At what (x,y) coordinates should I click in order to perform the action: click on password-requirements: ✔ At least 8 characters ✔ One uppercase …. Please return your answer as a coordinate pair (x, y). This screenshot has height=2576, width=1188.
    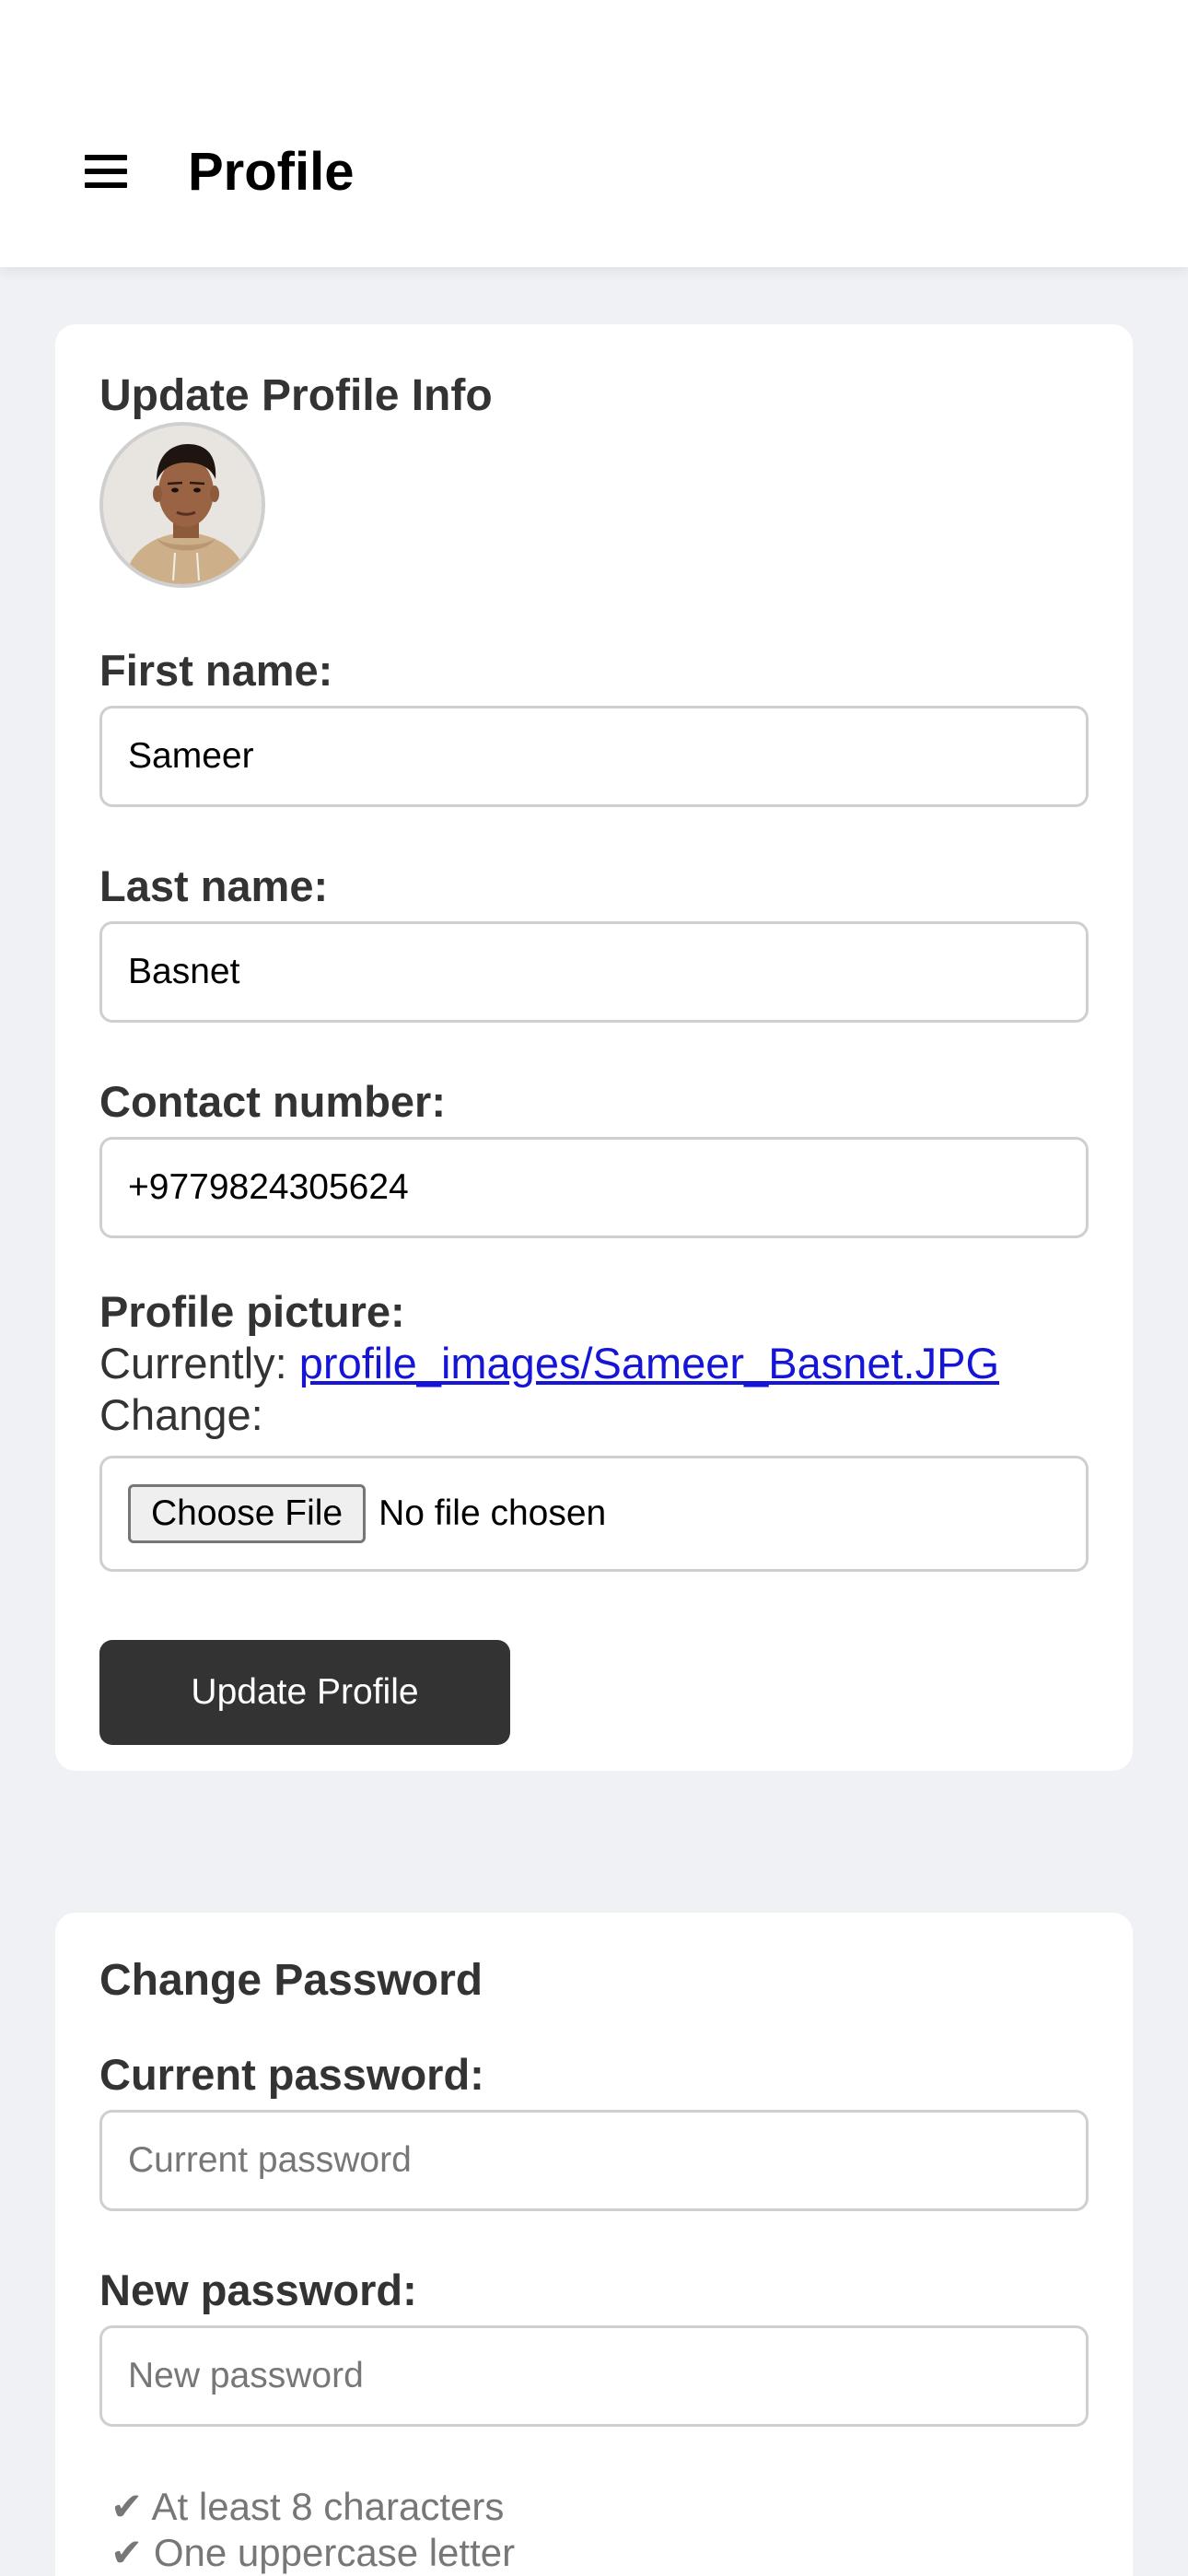
    Looking at the image, I should click on (594, 2530).